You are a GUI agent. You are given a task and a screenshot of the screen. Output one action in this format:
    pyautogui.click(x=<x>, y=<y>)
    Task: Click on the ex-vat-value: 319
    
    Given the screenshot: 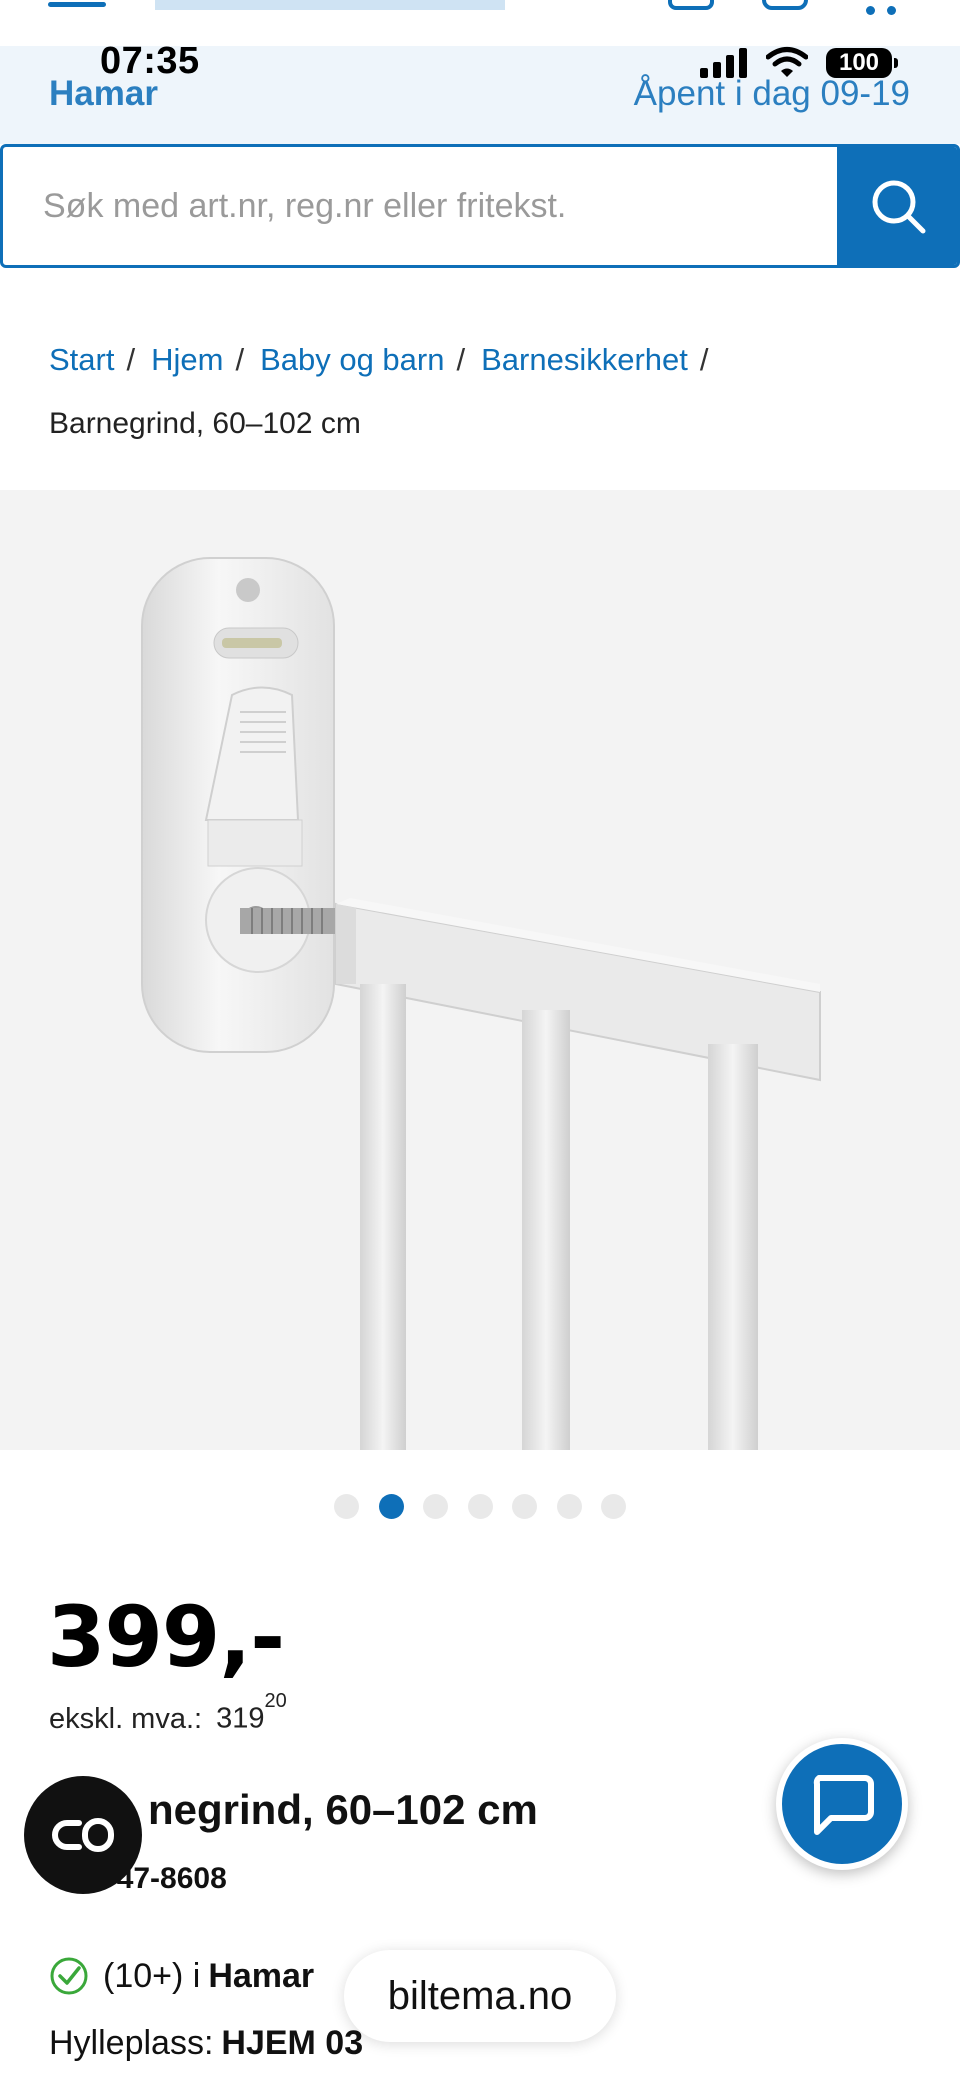 What is the action you would take?
    pyautogui.click(x=240, y=1718)
    